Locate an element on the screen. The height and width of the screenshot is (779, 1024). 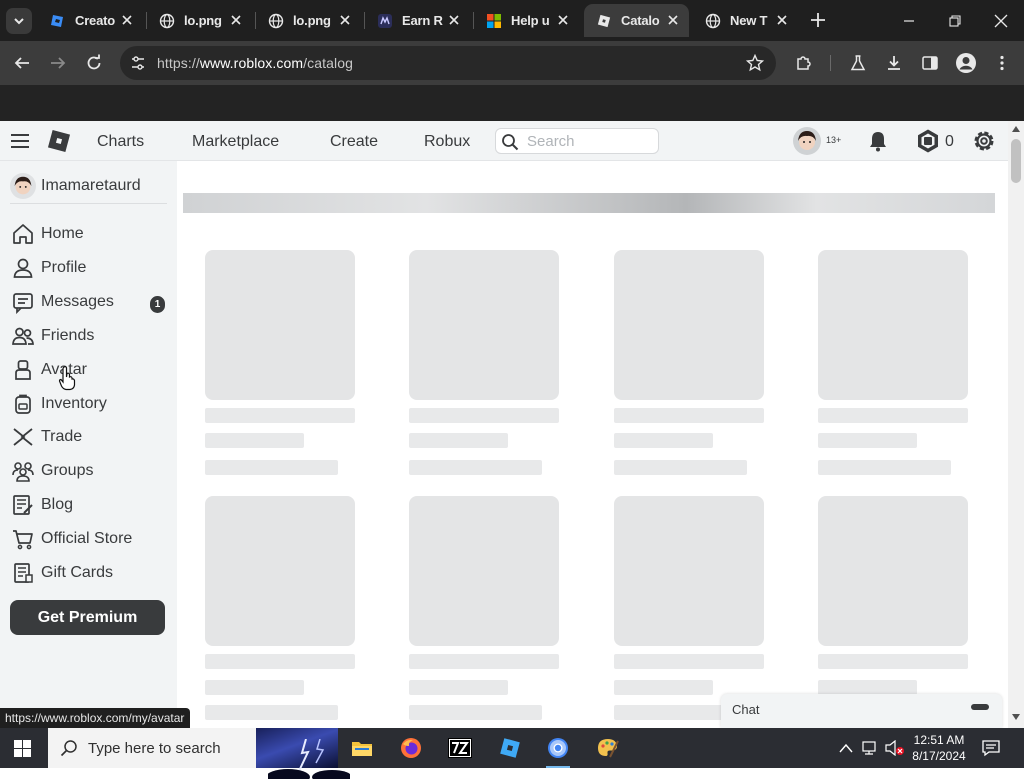
browser-tab: Help u is located at coordinates (526, 20).